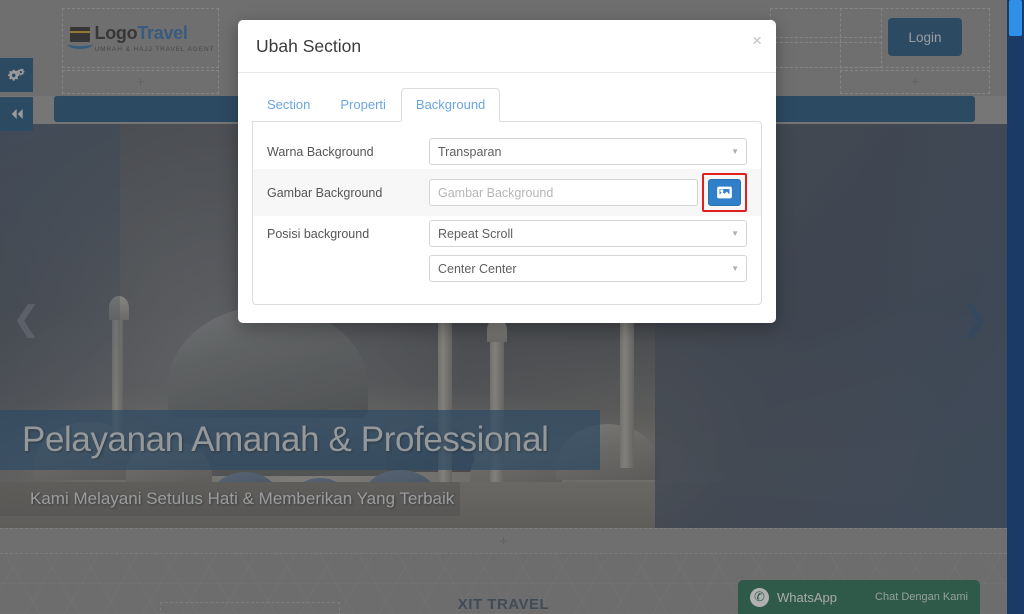  What do you see at coordinates (757, 40) in the screenshot?
I see `modal-close-button: ×` at bounding box center [757, 40].